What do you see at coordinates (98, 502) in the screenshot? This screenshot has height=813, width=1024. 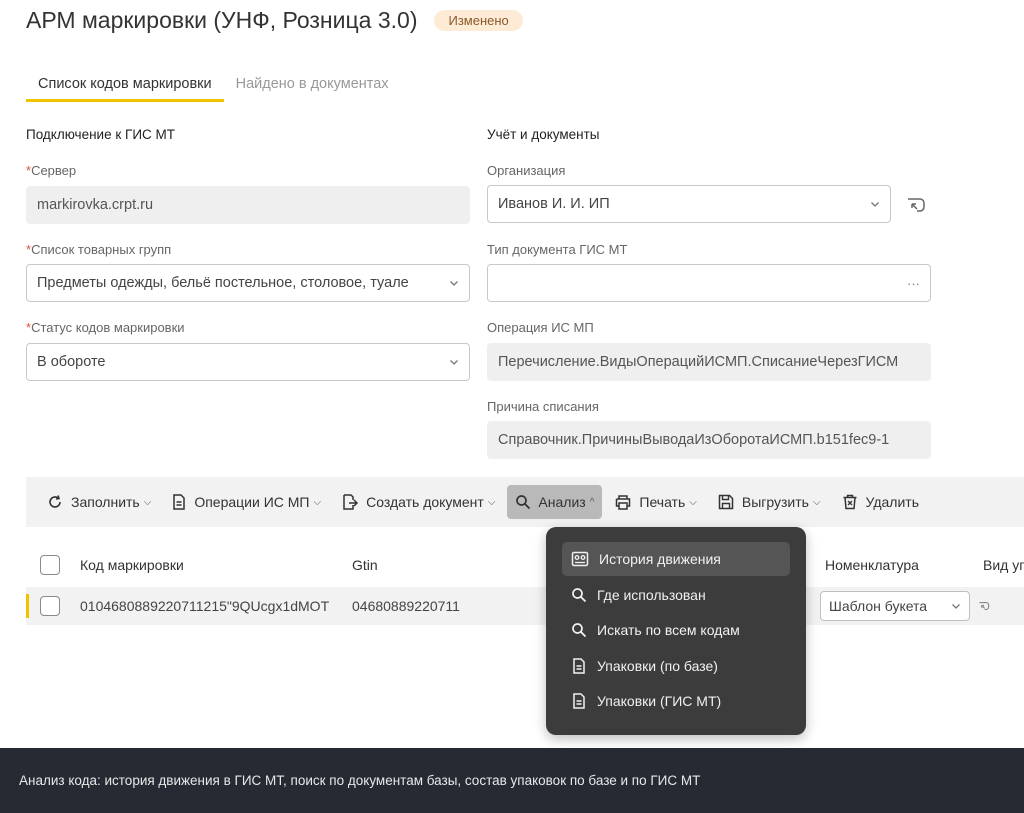 I see `fill-button: Заполнить ⌵` at bounding box center [98, 502].